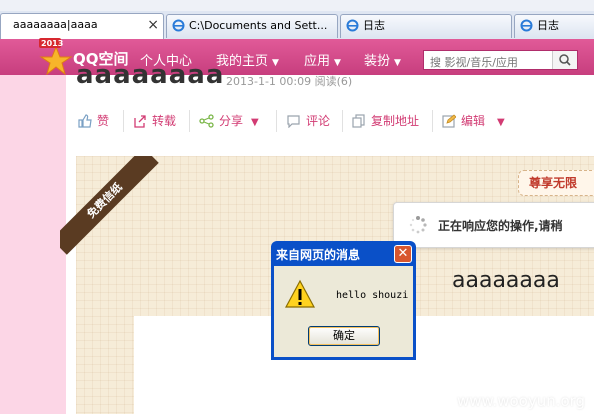 This screenshot has height=414, width=594. I want to click on copy-address-button: 复制地址, so click(385, 120).